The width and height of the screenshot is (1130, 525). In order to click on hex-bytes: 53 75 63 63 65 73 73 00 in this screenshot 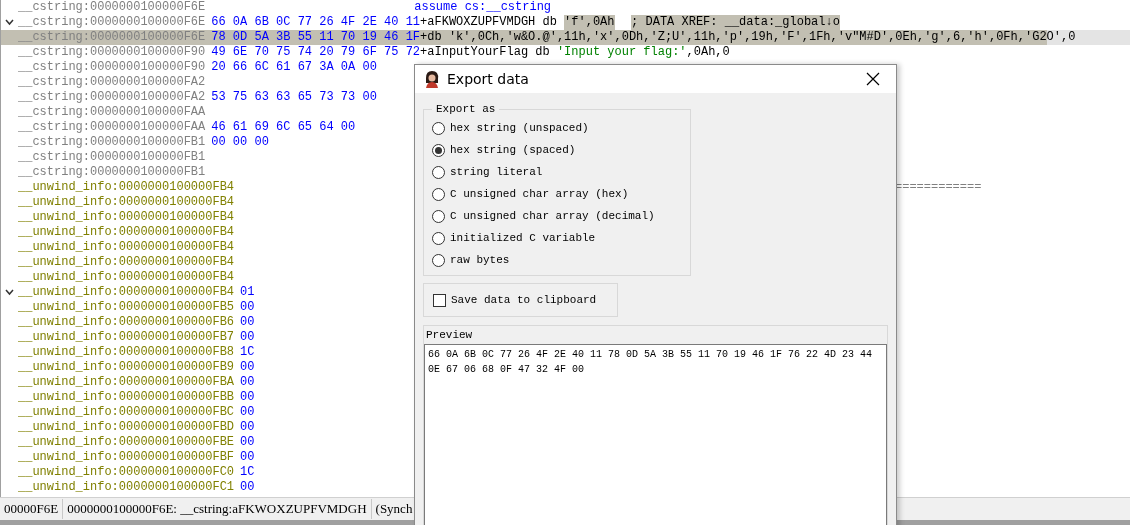, I will do `click(294, 97)`.